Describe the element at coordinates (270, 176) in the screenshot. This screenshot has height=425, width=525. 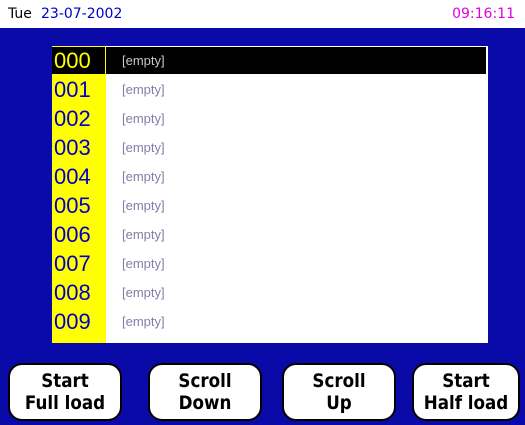
I see `list-item: 004 [empty]` at that location.